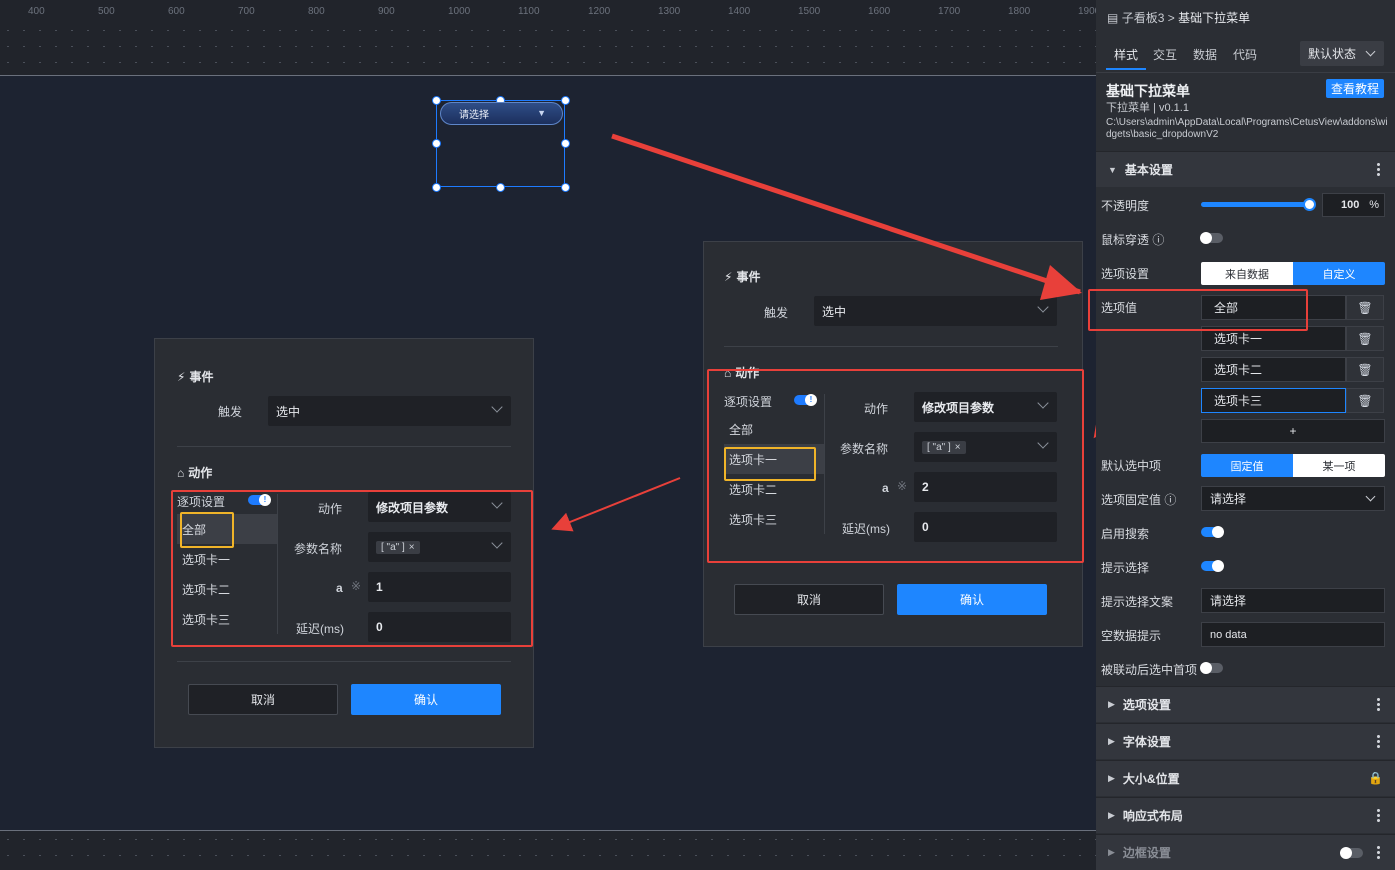 This screenshot has width=1395, height=870. What do you see at coordinates (1147, 108) in the screenshot?
I see `component-type: 下拉菜单 | v0.1.1` at bounding box center [1147, 108].